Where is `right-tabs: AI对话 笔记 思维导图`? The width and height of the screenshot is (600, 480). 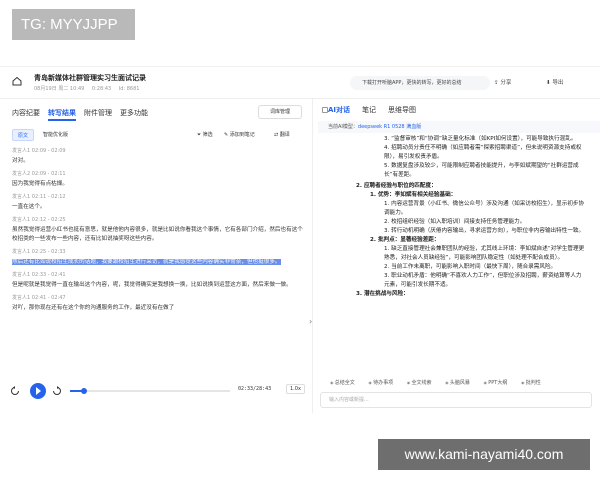 right-tabs: AI对话 笔记 思维导图 is located at coordinates (372, 110).